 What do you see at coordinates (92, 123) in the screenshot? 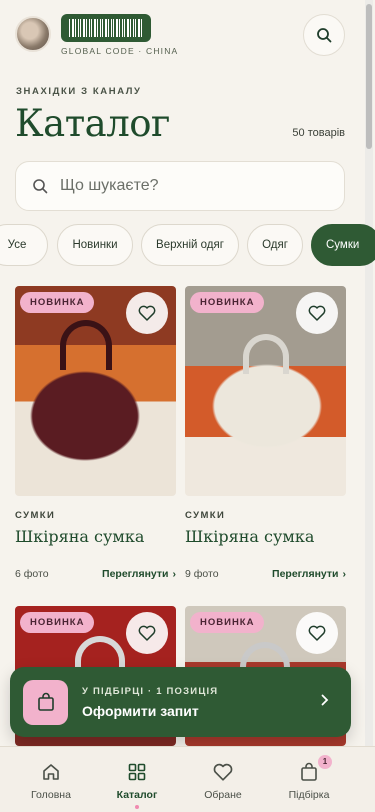
I see `page-title: Каталог` at bounding box center [92, 123].